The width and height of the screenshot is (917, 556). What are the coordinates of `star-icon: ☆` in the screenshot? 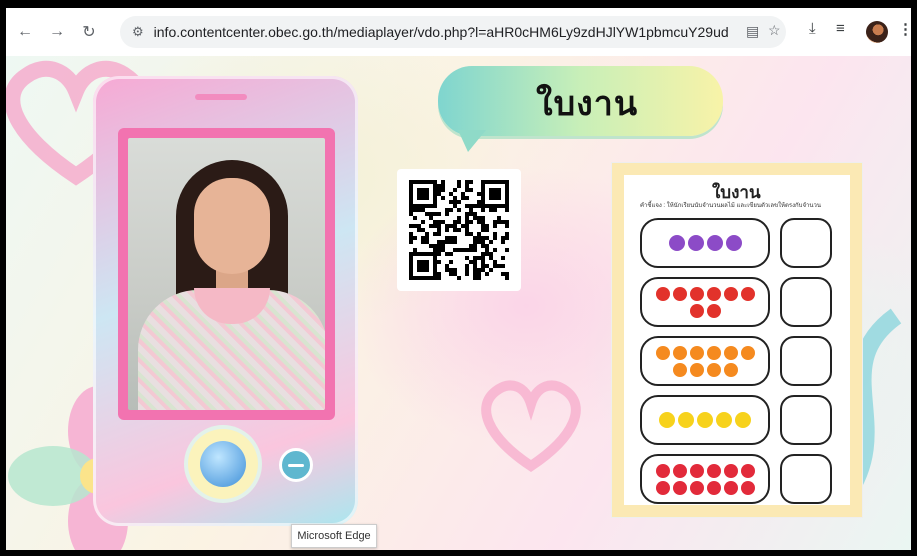 It's located at (774, 30).